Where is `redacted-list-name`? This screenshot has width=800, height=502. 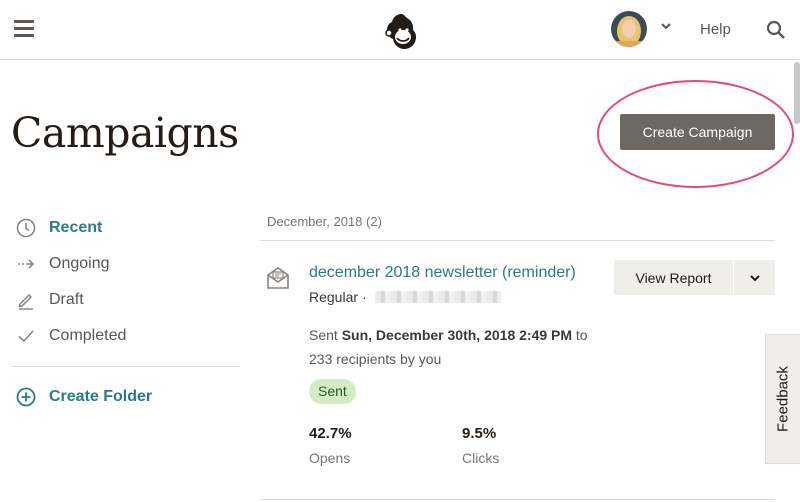 redacted-list-name is located at coordinates (437, 297).